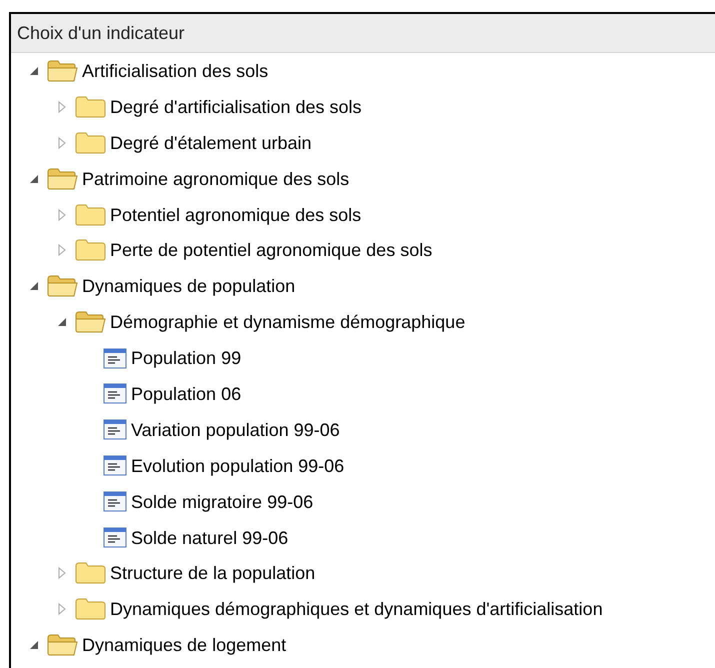 The width and height of the screenshot is (715, 668). What do you see at coordinates (356, 609) in the screenshot?
I see `tree-item: Dynamiques démographiques et dynamiques d'artificialisation` at bounding box center [356, 609].